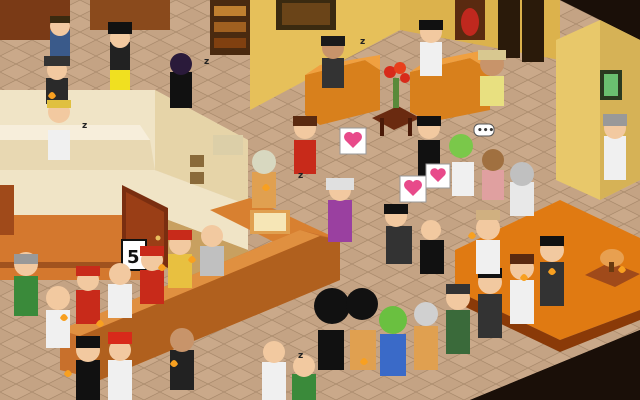 This screenshot has width=640, height=400. I want to click on sign-number: 5, so click(133, 257).